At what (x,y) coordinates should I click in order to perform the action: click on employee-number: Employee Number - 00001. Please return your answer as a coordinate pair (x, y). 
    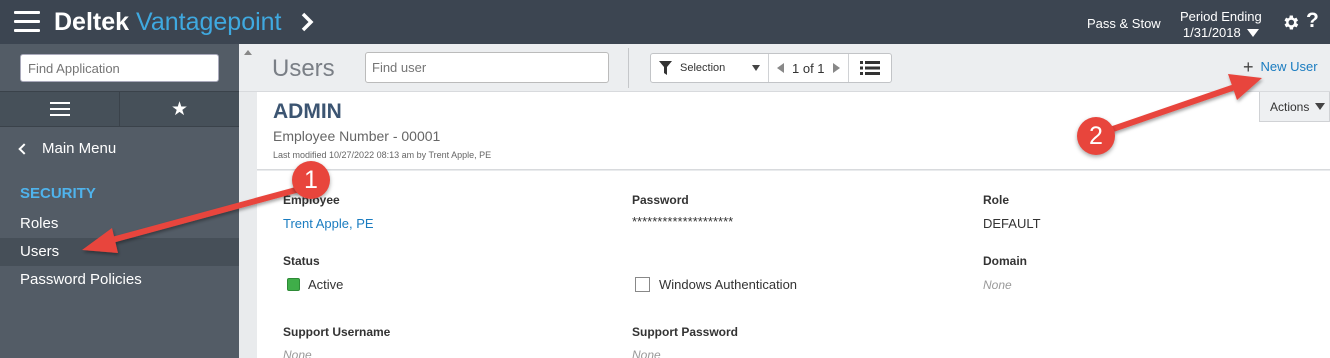
    Looking at the image, I should click on (357, 136).